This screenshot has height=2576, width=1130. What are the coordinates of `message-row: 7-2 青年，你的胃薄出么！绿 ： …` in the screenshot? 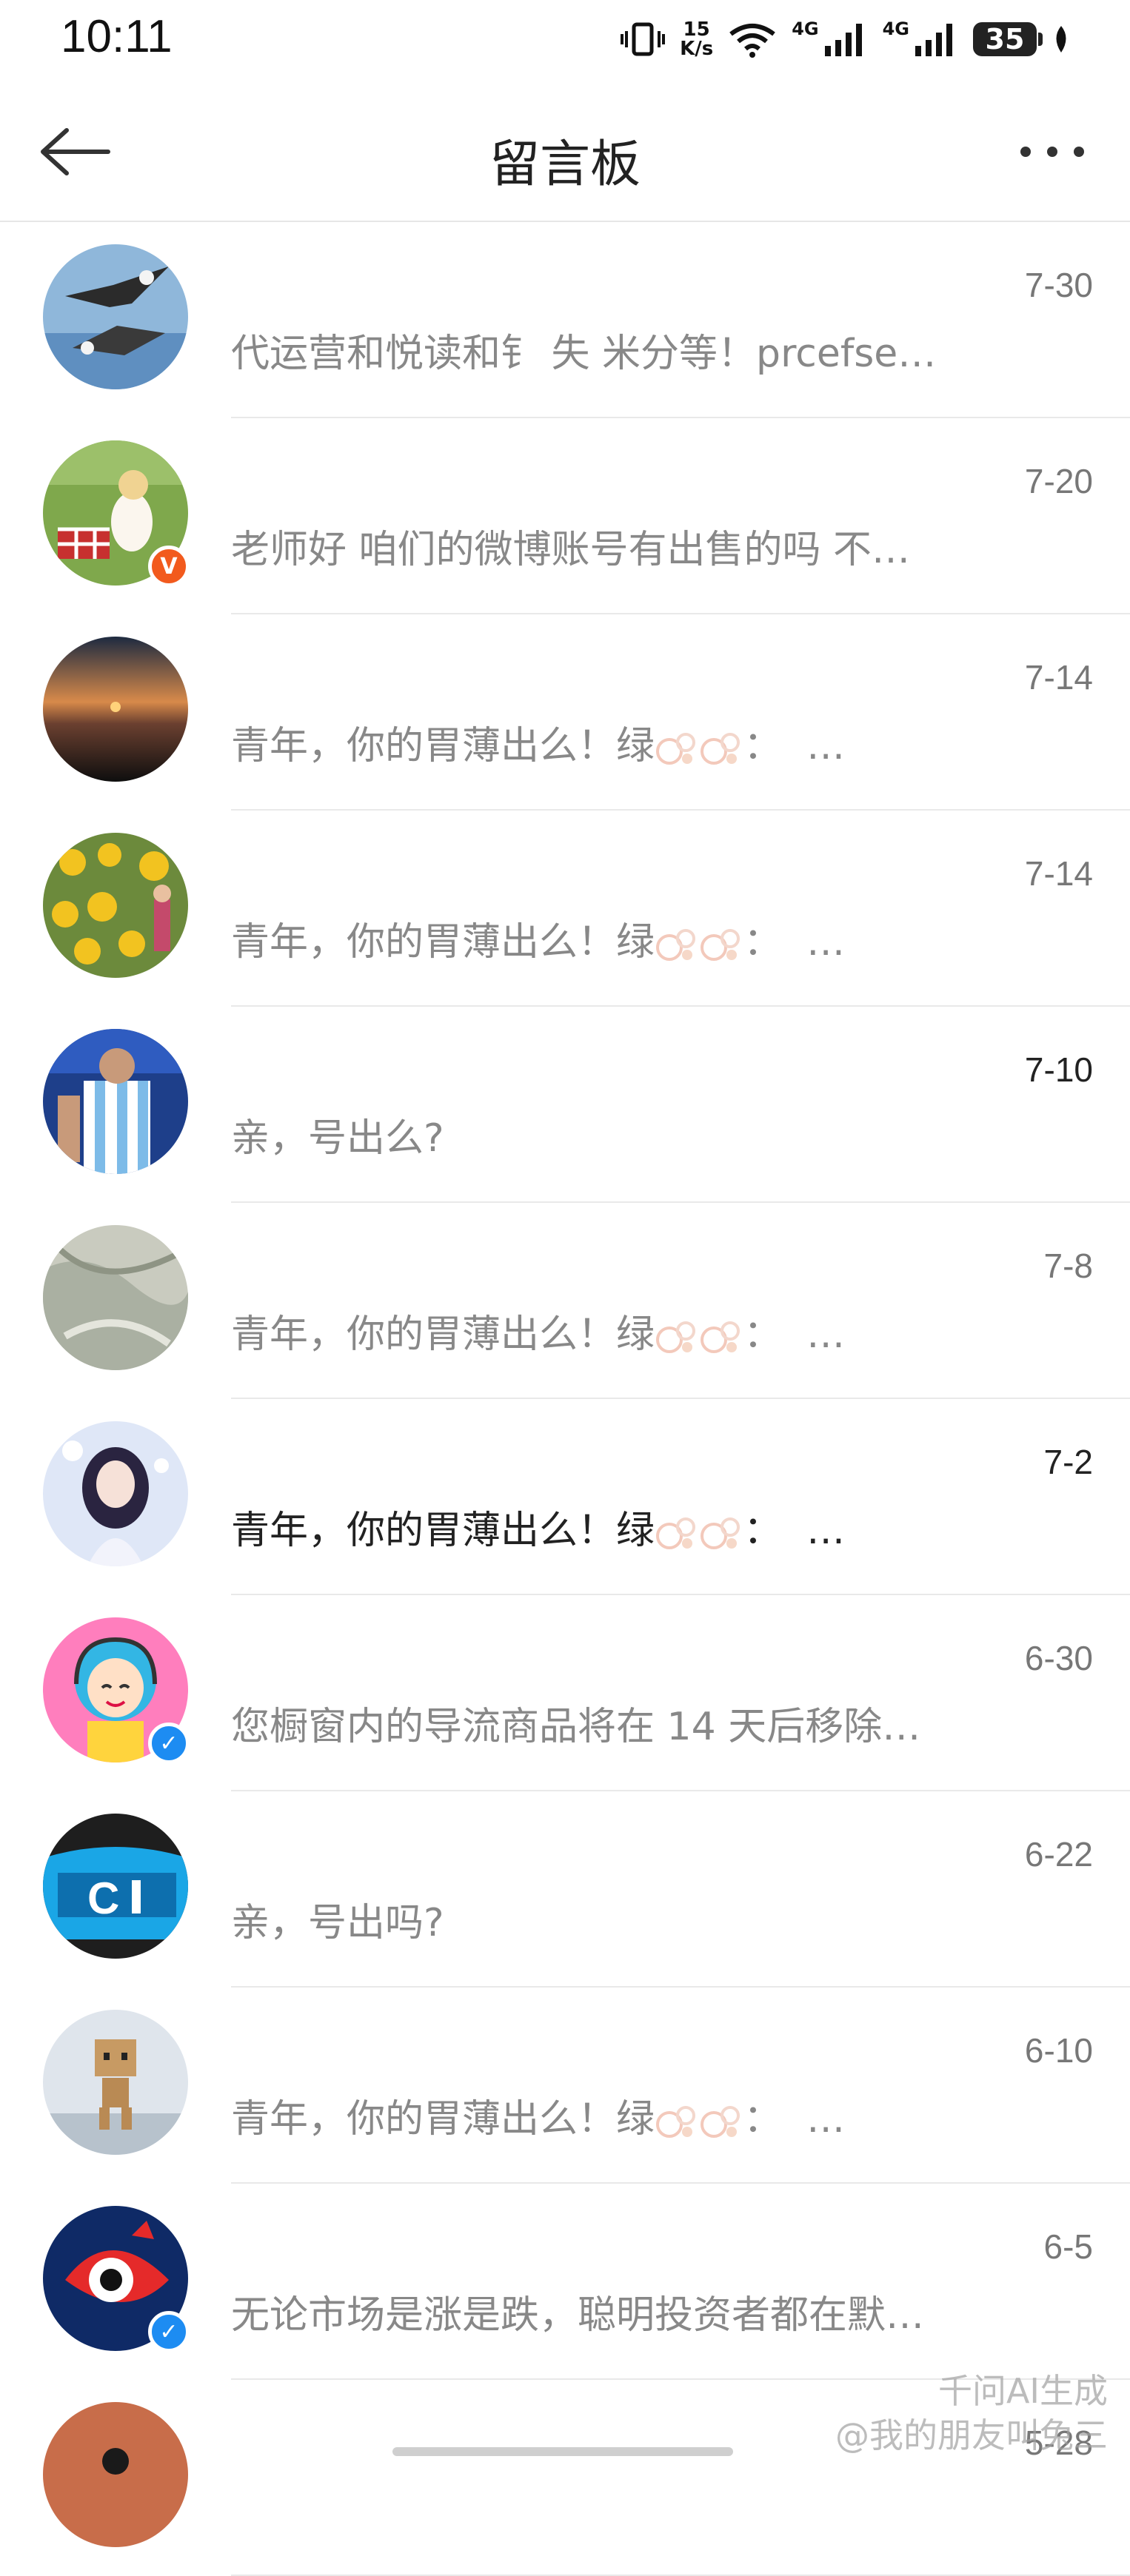 It's located at (565, 1497).